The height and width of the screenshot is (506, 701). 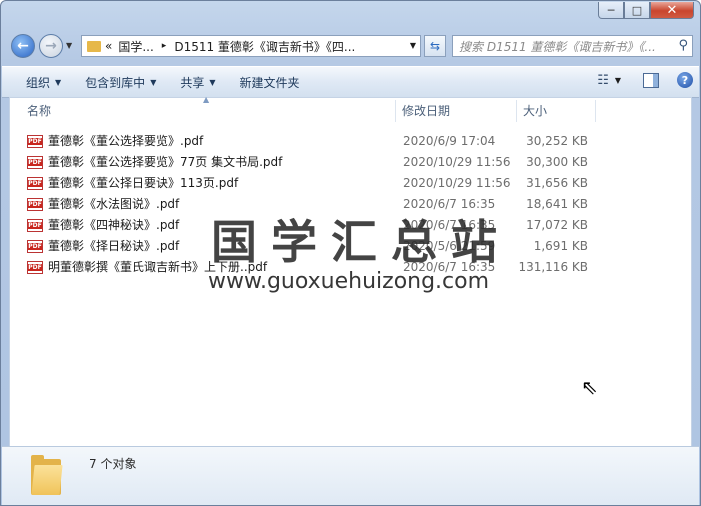 What do you see at coordinates (637, 10) in the screenshot?
I see `maximize-button: □` at bounding box center [637, 10].